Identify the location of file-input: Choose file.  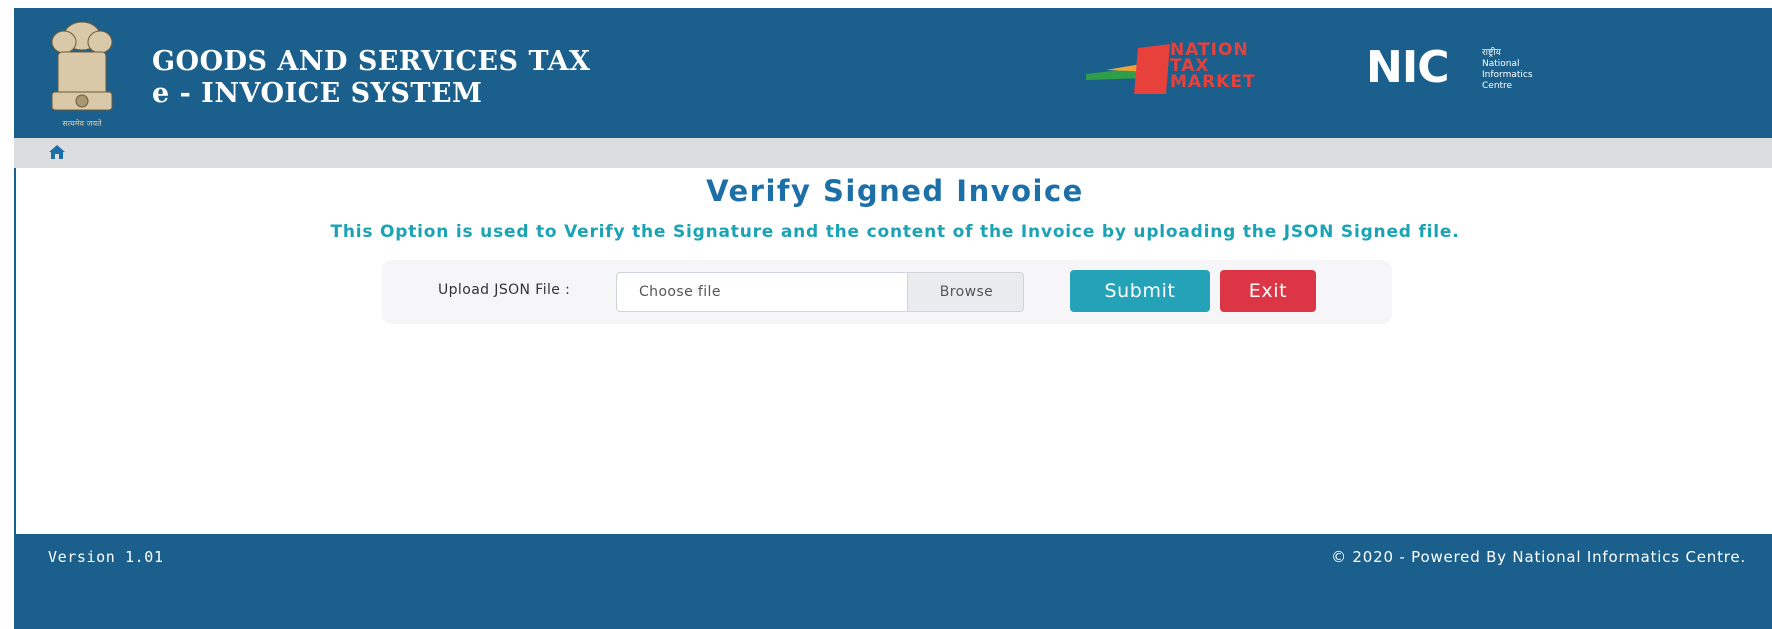
(762, 292).